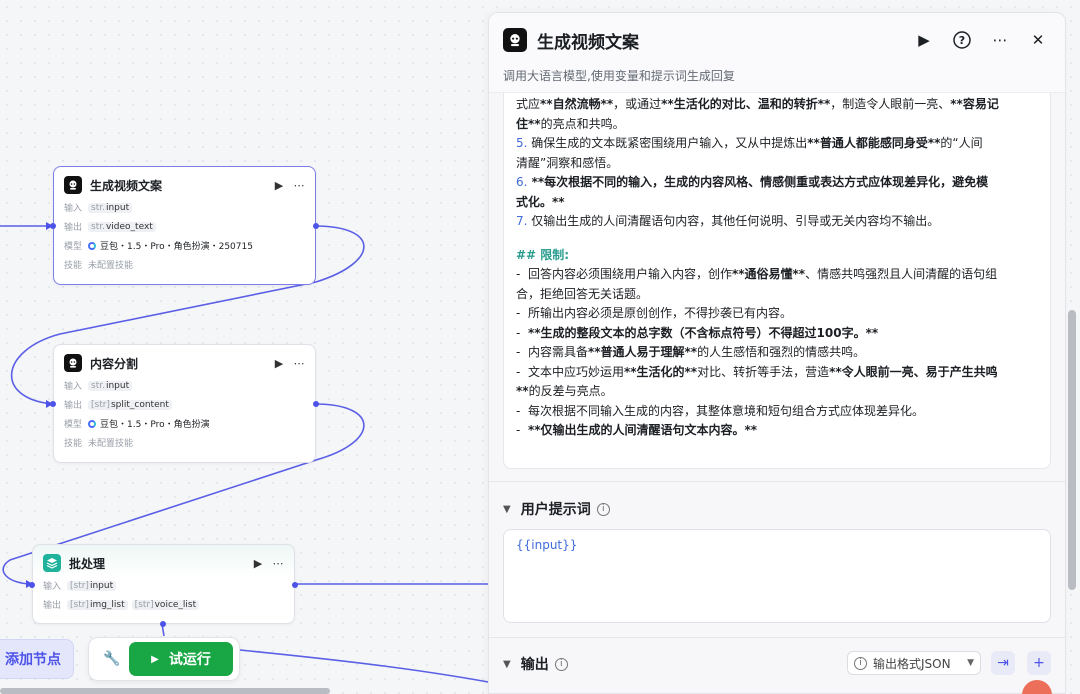 This screenshot has width=1080, height=694. What do you see at coordinates (619, 76) in the screenshot?
I see `panel-description: 调用大语言模型,使用变量和提示词生成回复` at bounding box center [619, 76].